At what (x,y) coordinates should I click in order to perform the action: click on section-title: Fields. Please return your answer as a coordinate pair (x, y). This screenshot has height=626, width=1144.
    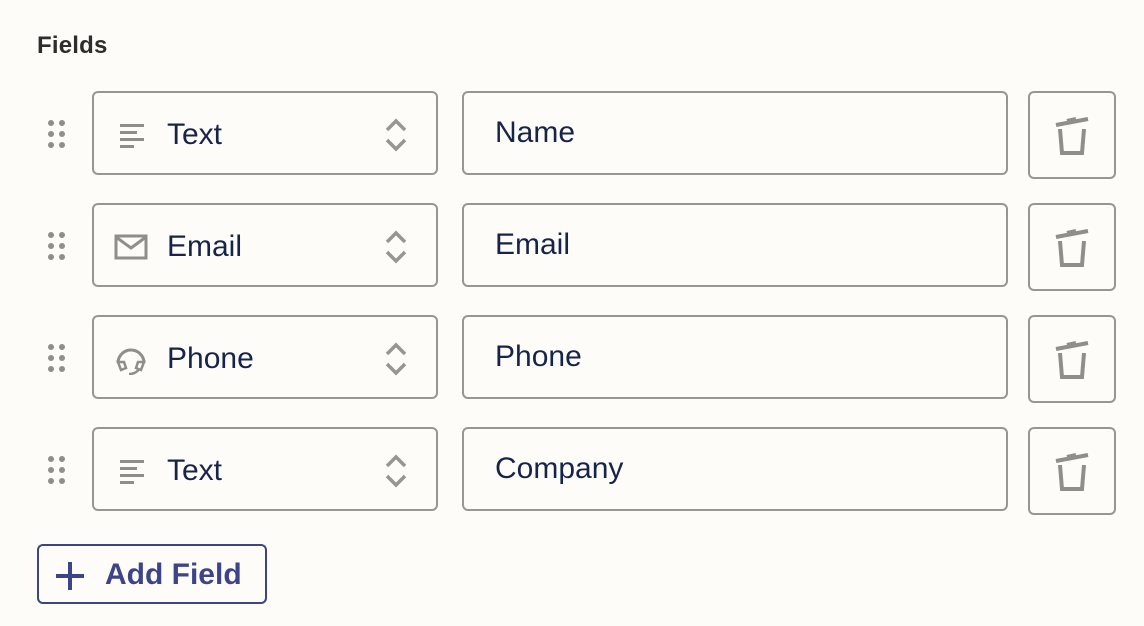
    Looking at the image, I should click on (72, 45).